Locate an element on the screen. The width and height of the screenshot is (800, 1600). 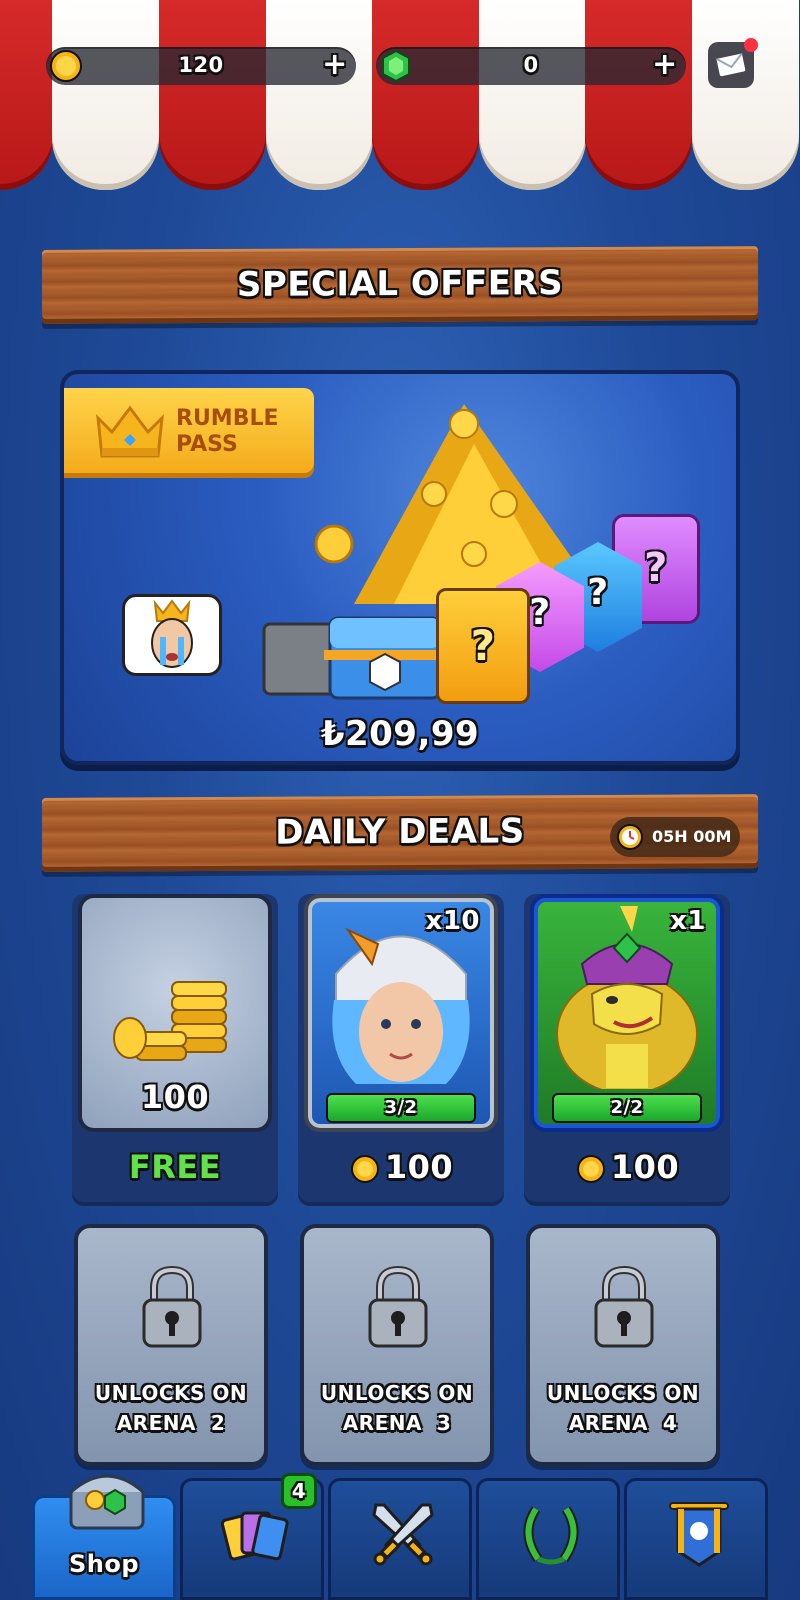
locked-arena: ARENA 3 is located at coordinates (397, 1423).